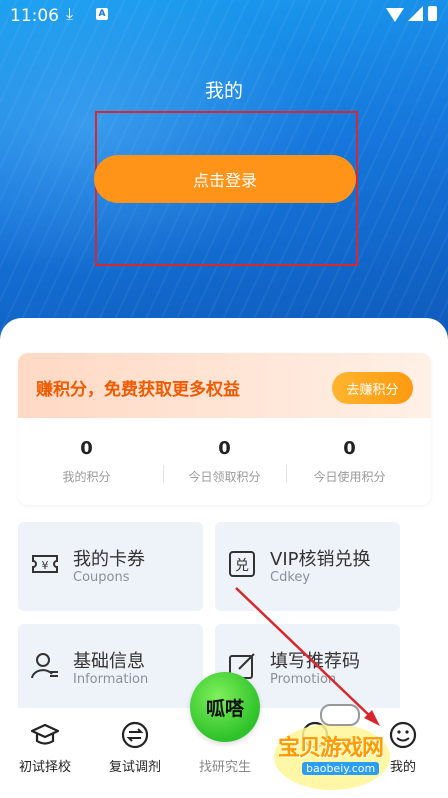 This screenshot has width=448, height=798. Describe the element at coordinates (432, 13) in the screenshot. I see `battery-icon` at that location.